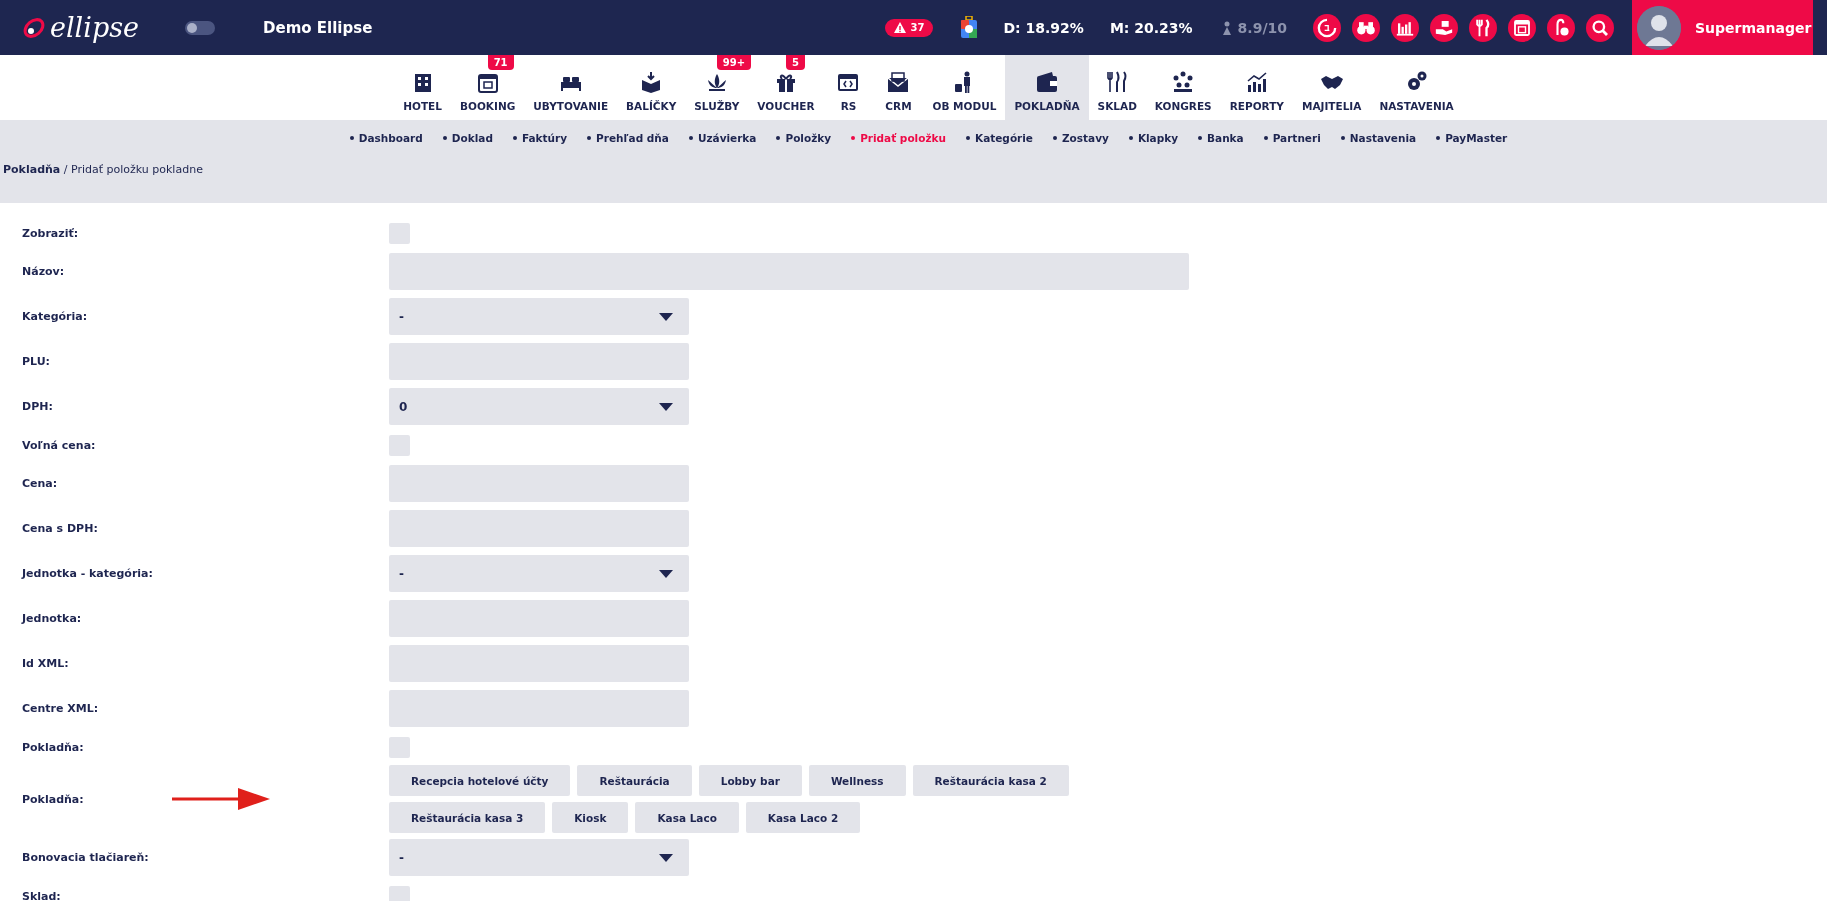  I want to click on luggage-icon, so click(969, 27).